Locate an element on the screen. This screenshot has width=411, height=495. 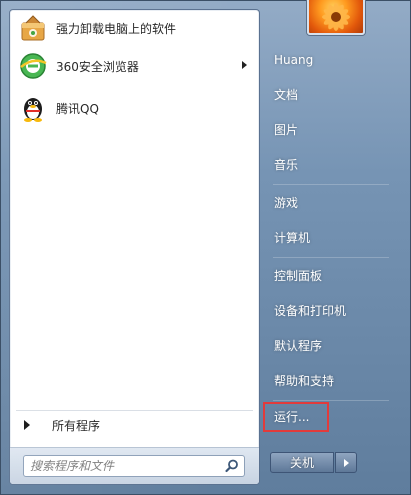
menu-control-panel: 控制面板 is located at coordinates (329, 276).